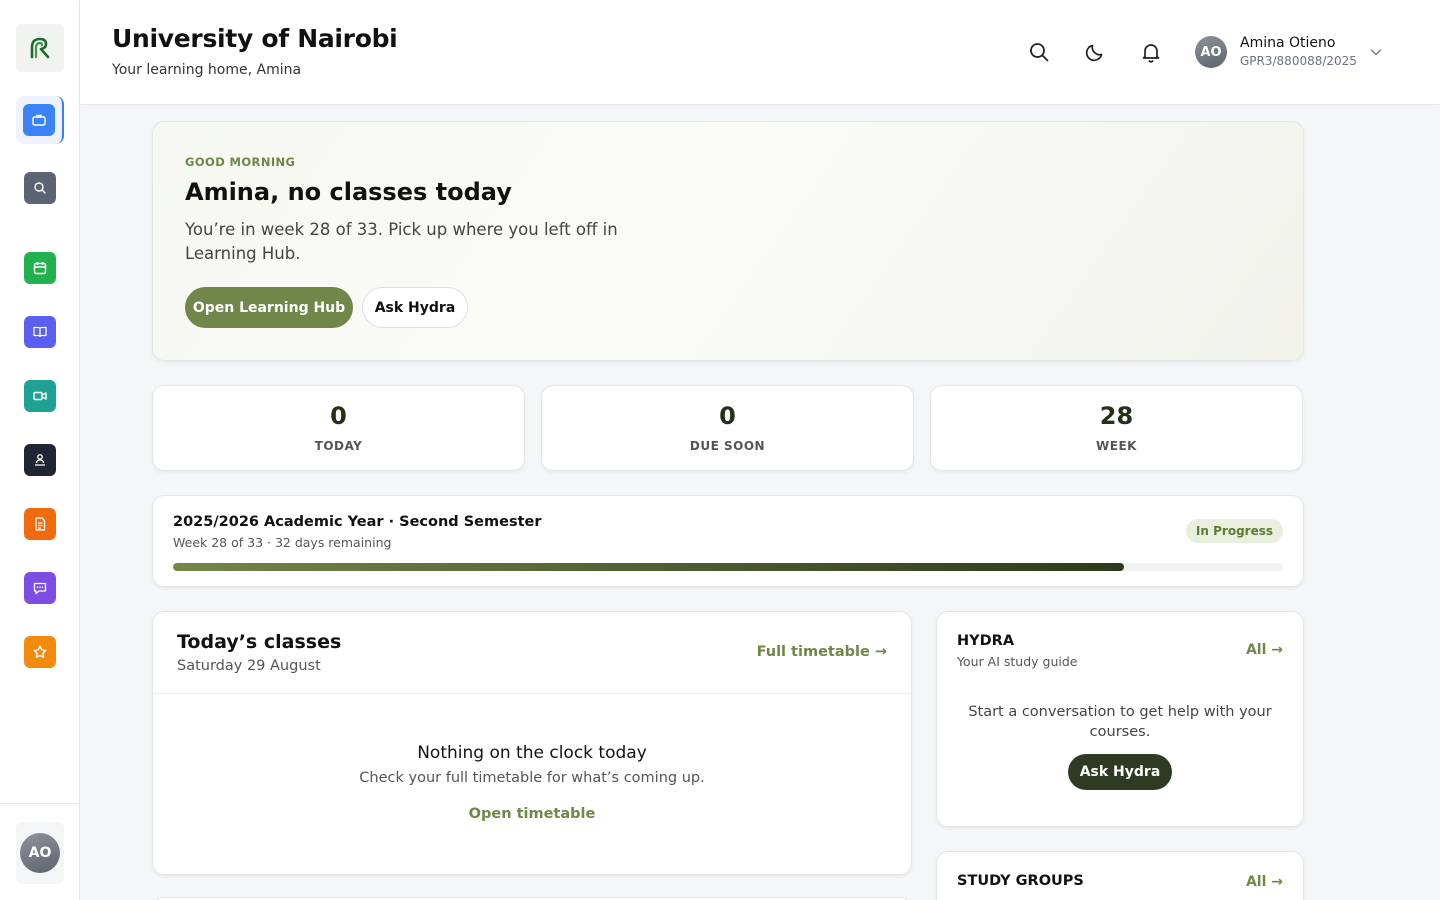 The width and height of the screenshot is (1440, 900). I want to click on sidebar-footer: AO, so click(40, 851).